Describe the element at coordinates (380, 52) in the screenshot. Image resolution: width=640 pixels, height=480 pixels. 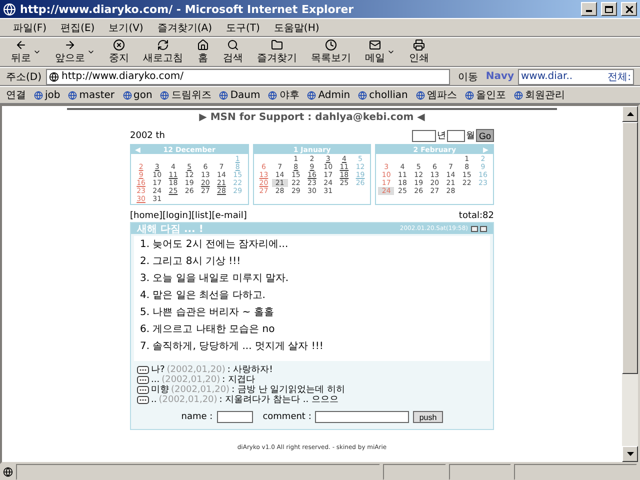
I see `toolbar-button: 메일` at that location.